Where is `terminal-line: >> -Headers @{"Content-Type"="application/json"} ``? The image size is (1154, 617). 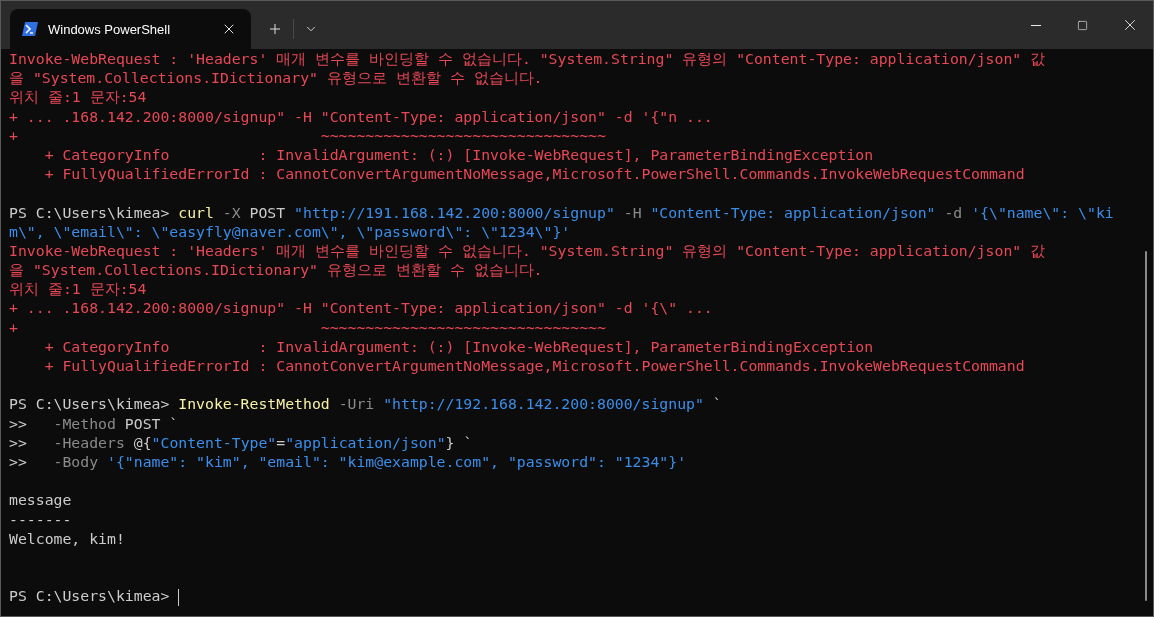 terminal-line: >> -Headers @{"Content-Type"="application/json"} ` is located at coordinates (241, 442).